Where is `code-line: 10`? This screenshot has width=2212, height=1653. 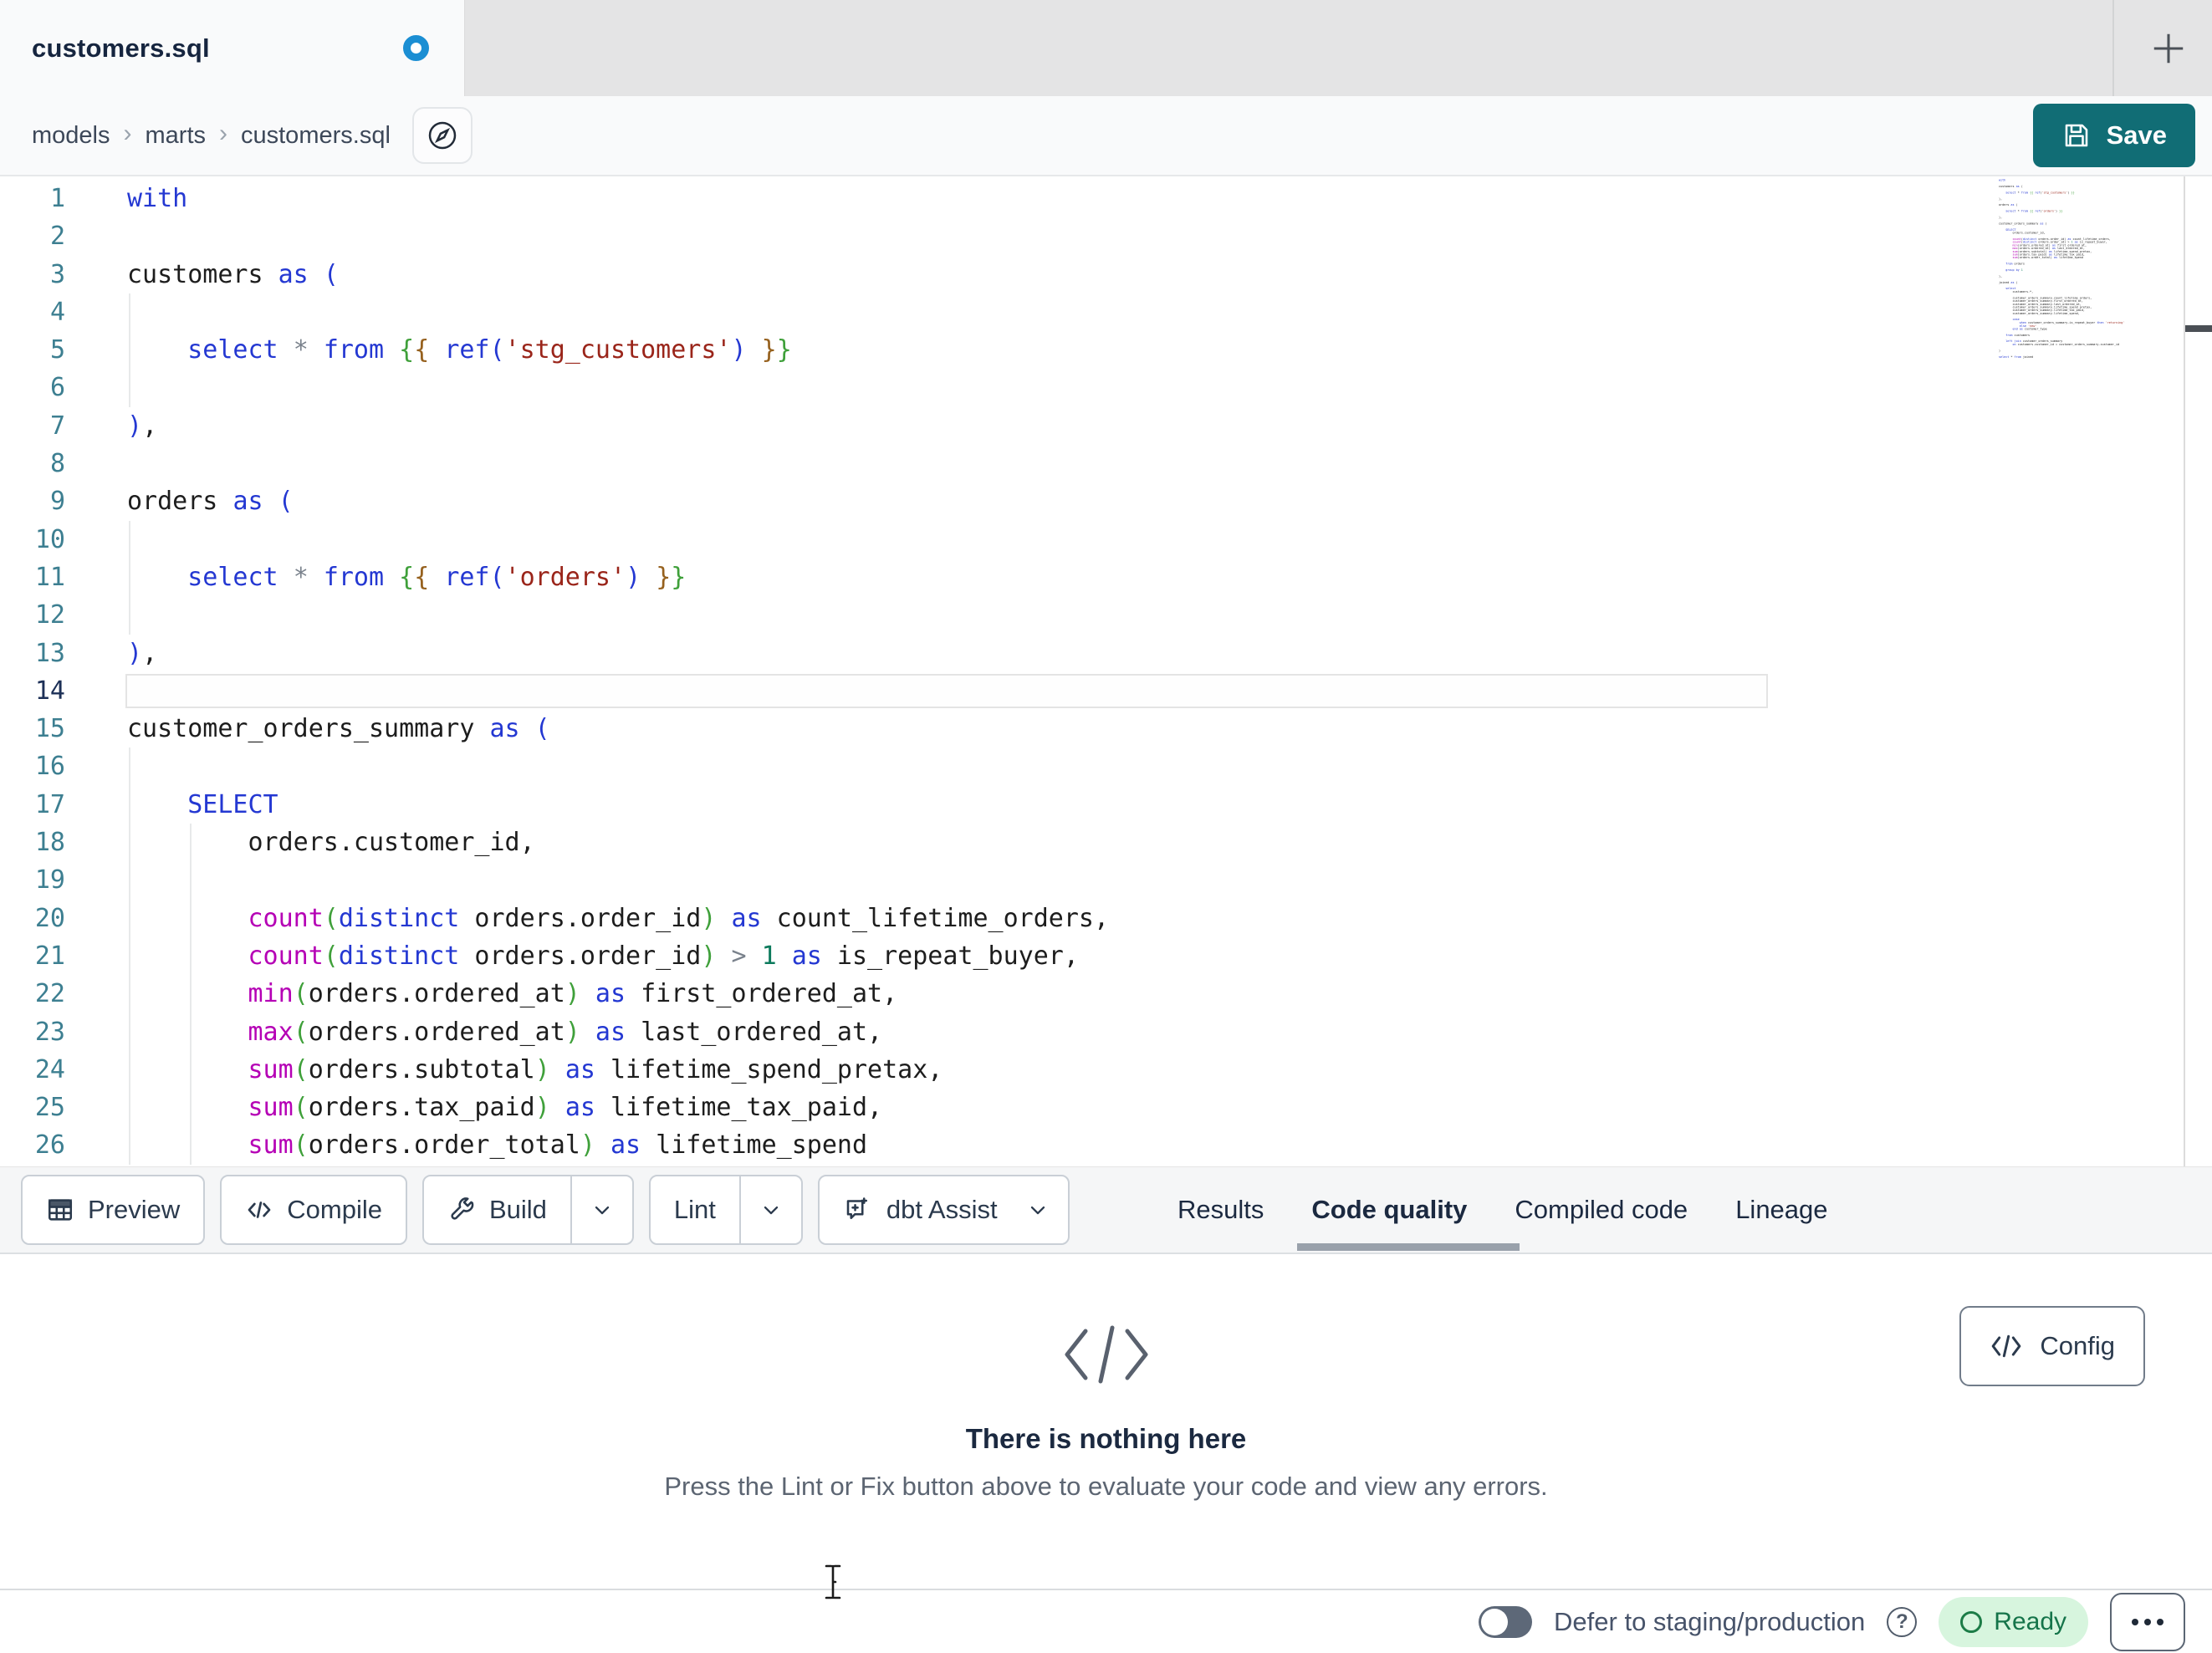 code-line: 10 is located at coordinates (999, 539).